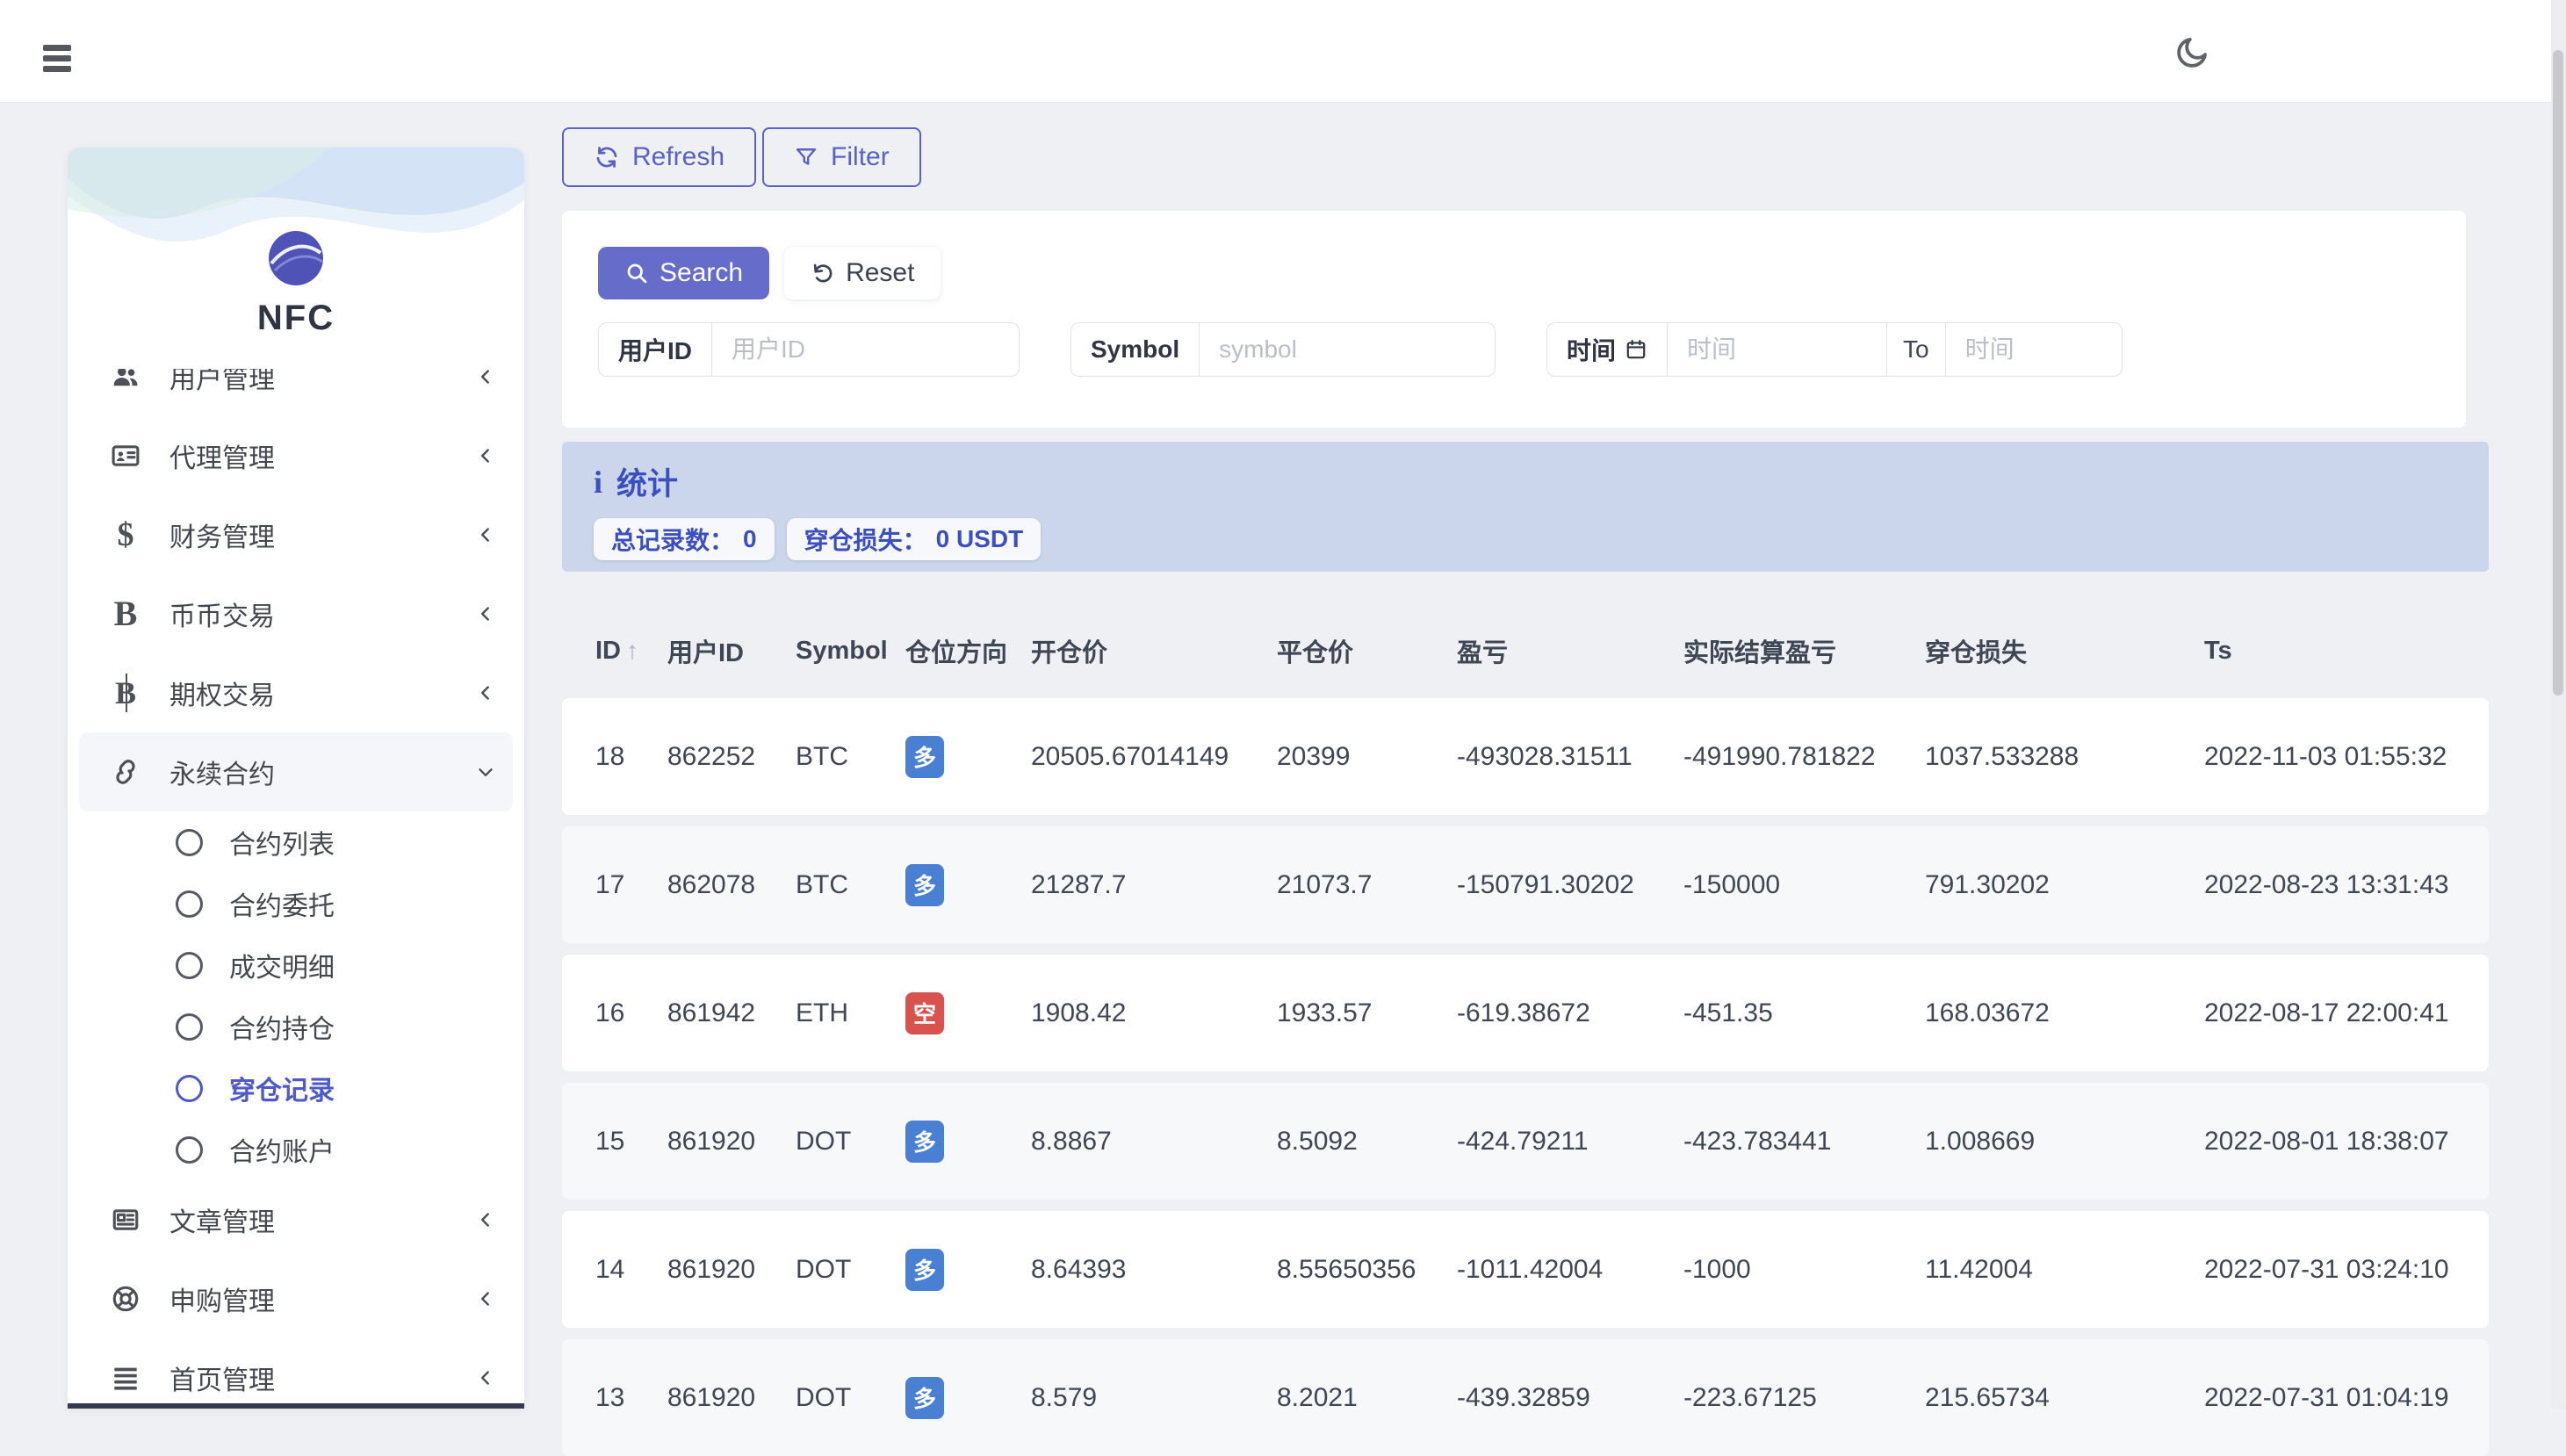  I want to click on symbol-field-group: Symbol, so click(1283, 349).